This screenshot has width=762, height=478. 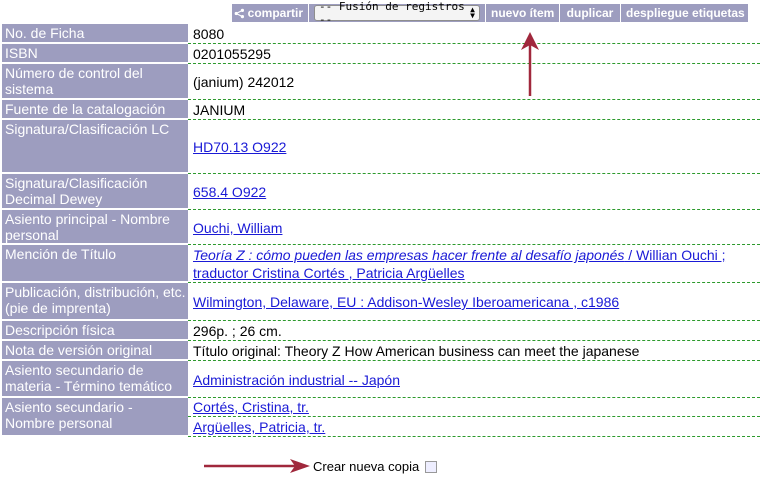 What do you see at coordinates (366, 466) in the screenshot?
I see `create-copy-label: Crear nueva copia` at bounding box center [366, 466].